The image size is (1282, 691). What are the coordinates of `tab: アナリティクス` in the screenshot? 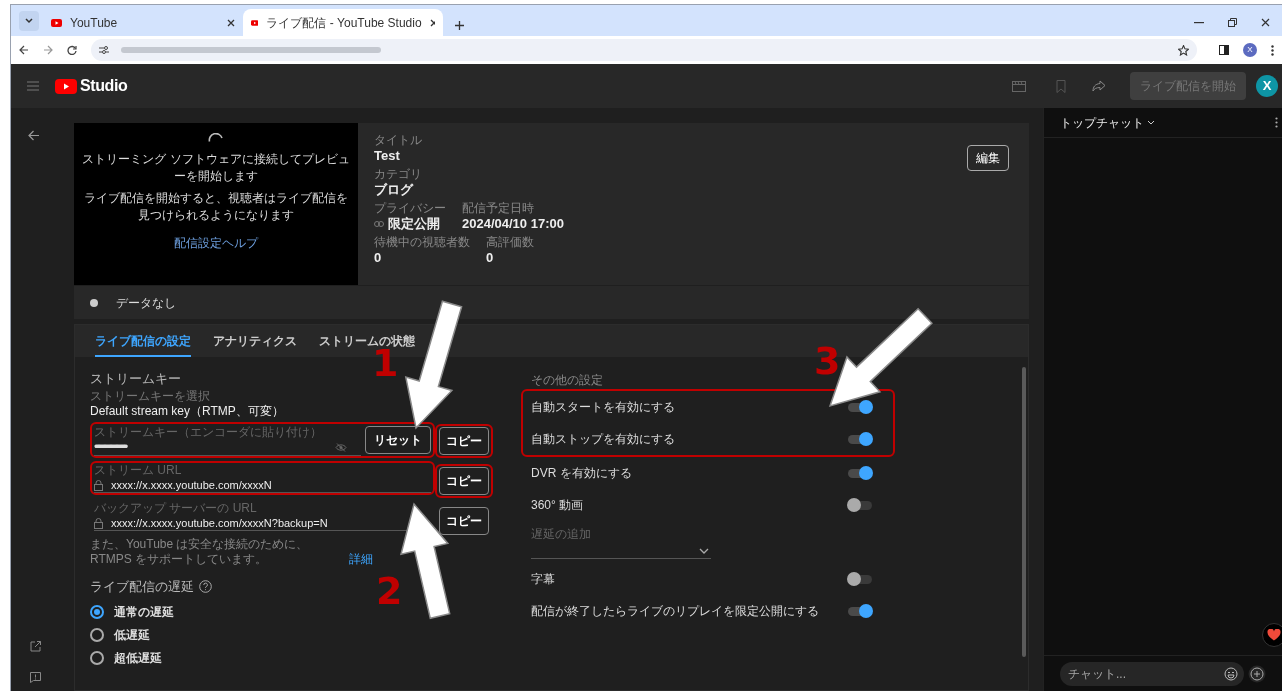 It's located at (255, 342).